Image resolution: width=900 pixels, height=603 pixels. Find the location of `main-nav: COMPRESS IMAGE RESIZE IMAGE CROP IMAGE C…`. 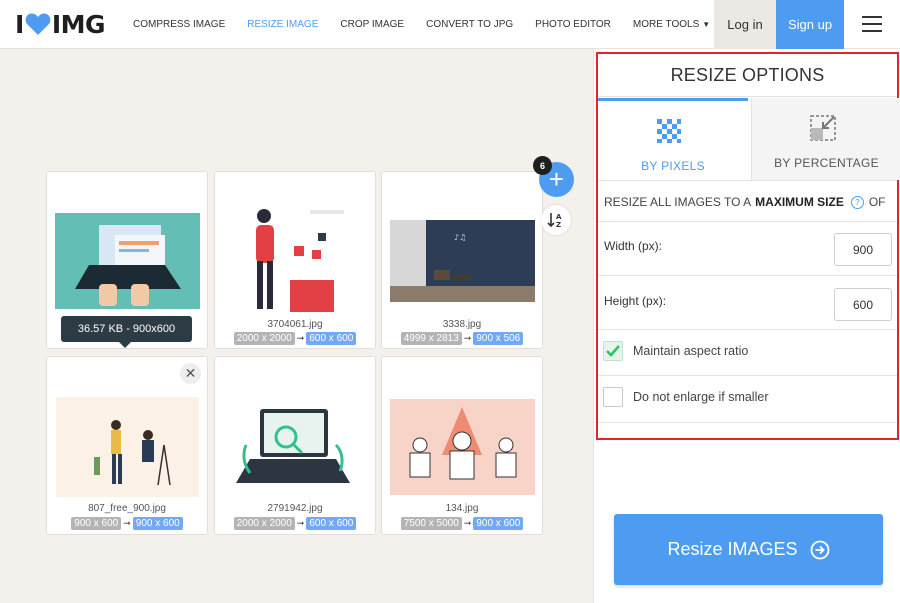

main-nav: COMPRESS IMAGE RESIZE IMAGE CROP IMAGE C… is located at coordinates (432, 24).